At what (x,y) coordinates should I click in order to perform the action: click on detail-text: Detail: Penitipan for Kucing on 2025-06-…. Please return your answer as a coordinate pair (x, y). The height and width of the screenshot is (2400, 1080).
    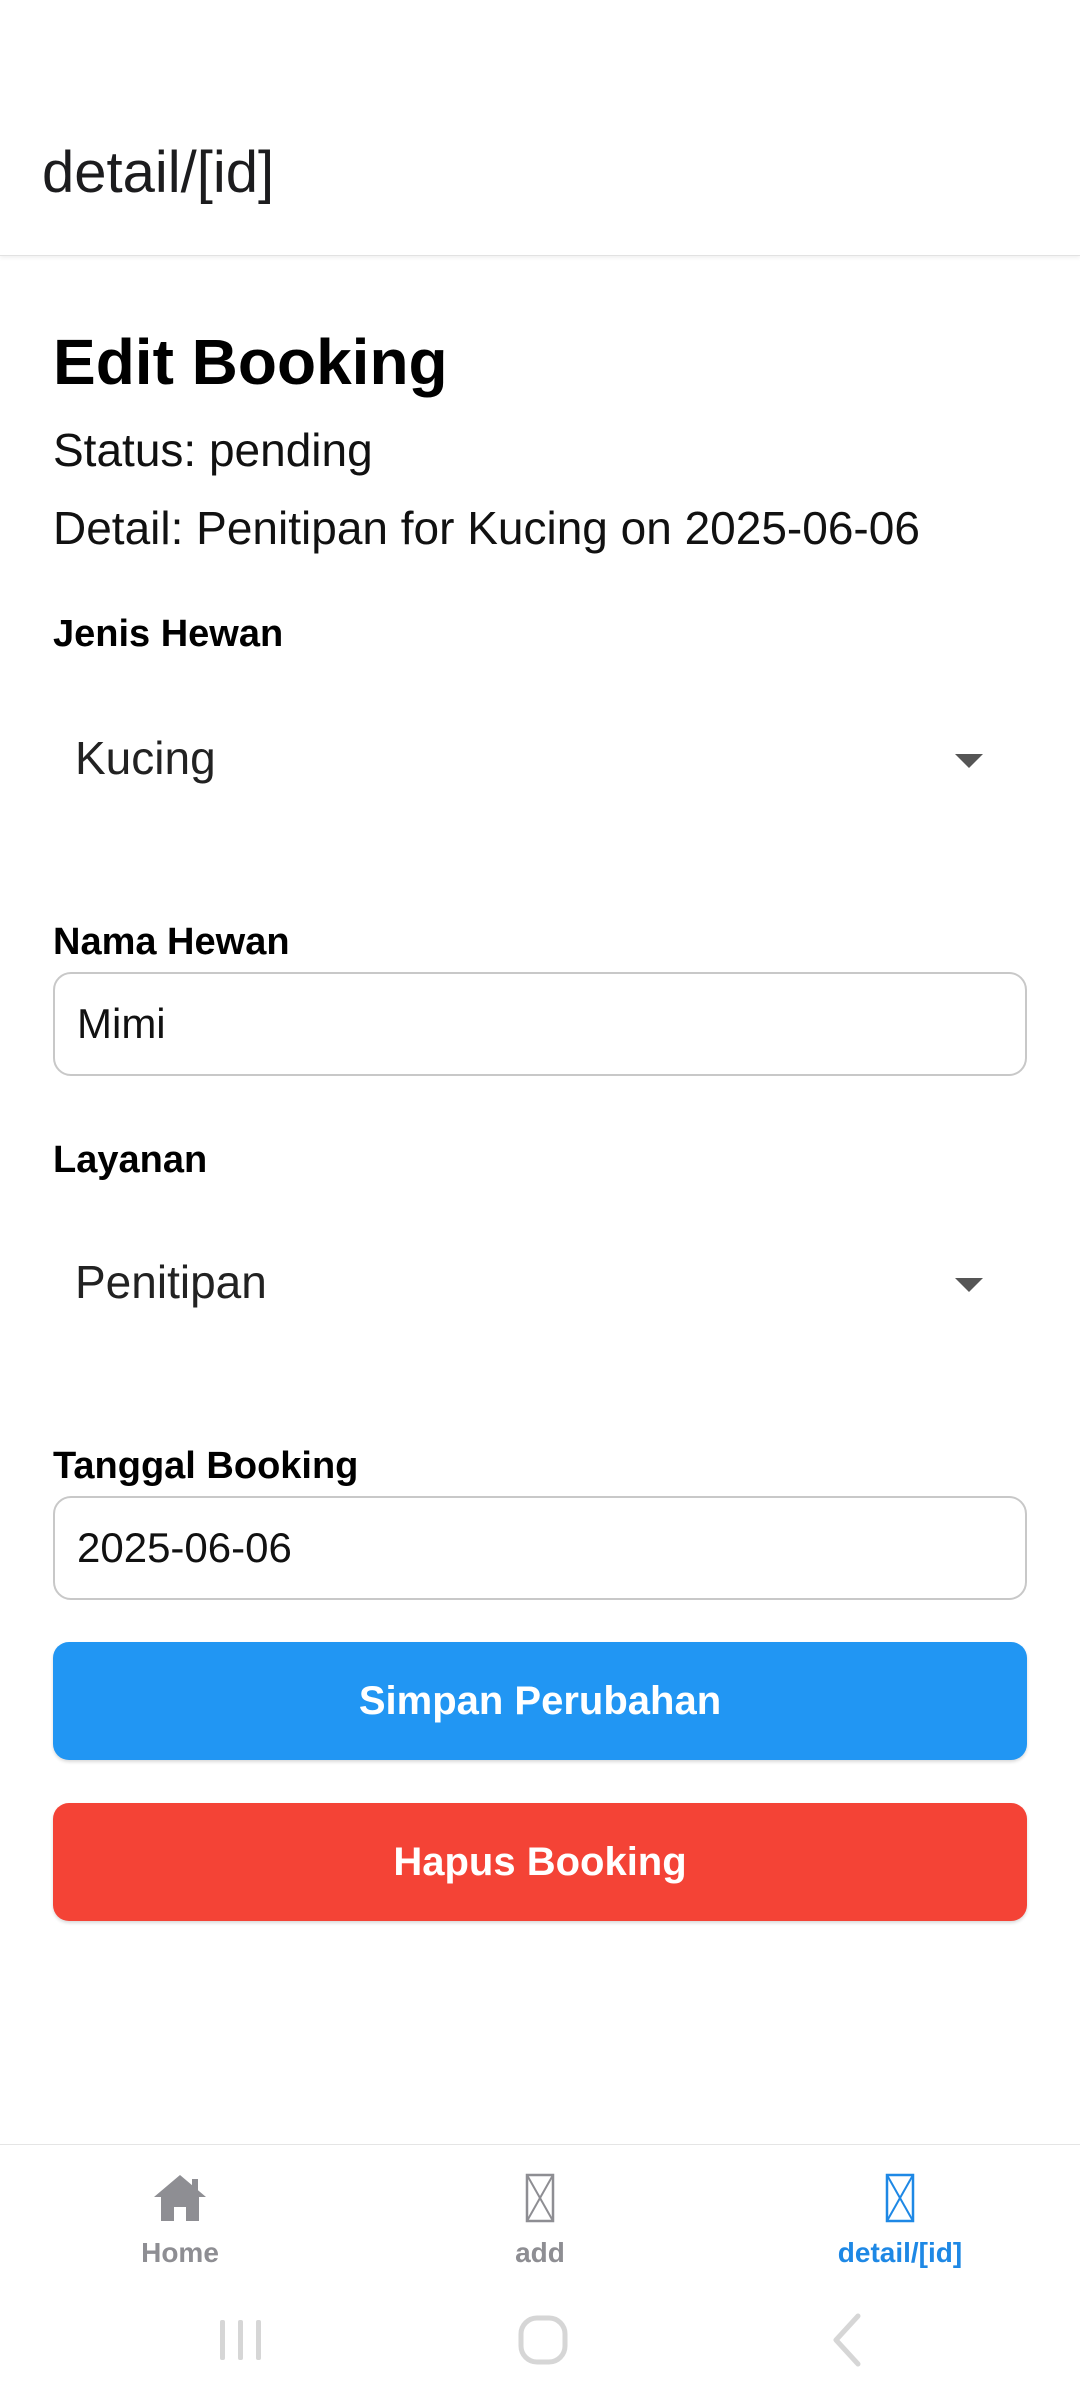
    Looking at the image, I should click on (486, 528).